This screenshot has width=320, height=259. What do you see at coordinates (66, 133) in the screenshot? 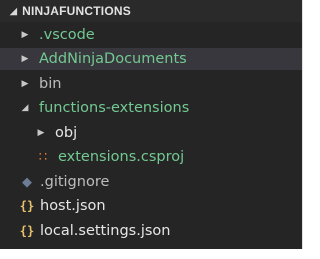
I see `folder-label: obj` at bounding box center [66, 133].